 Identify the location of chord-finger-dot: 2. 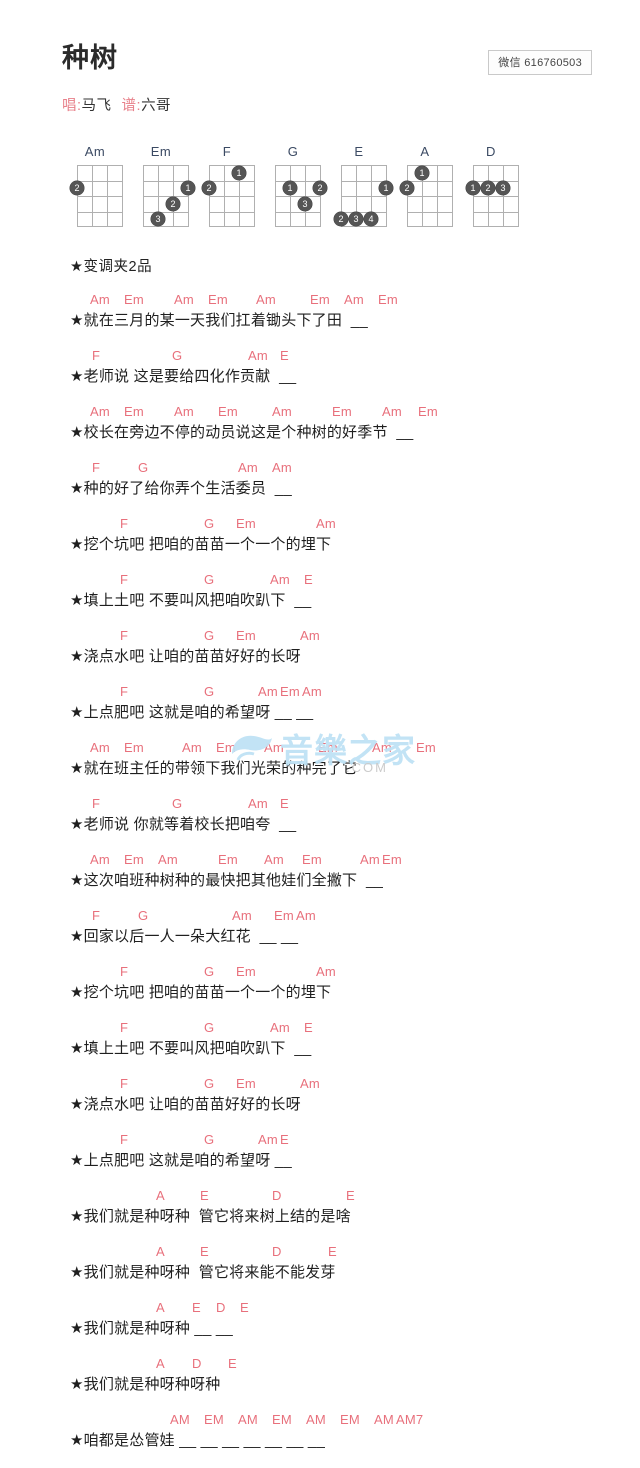
(320, 188).